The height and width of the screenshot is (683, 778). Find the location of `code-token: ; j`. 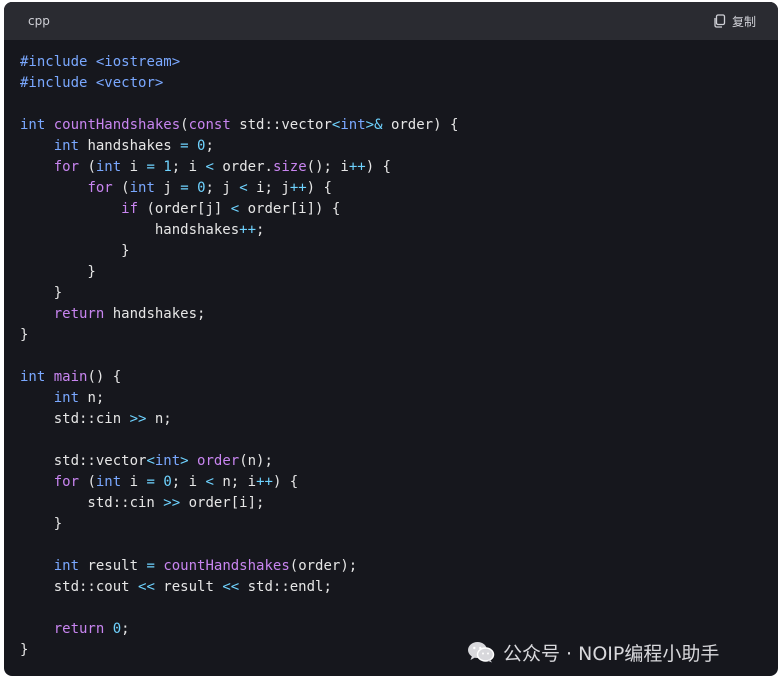

code-token: ; j is located at coordinates (222, 188).